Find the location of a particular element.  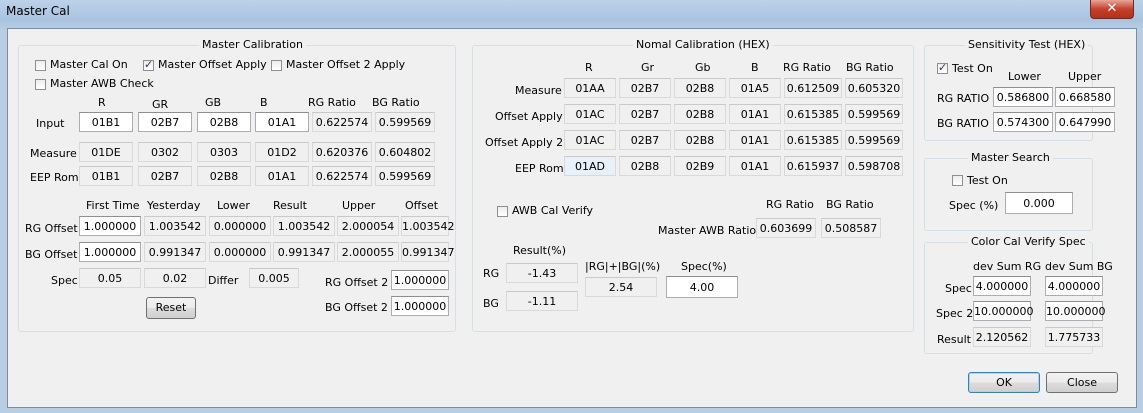

column-header: Gb is located at coordinates (703, 67).